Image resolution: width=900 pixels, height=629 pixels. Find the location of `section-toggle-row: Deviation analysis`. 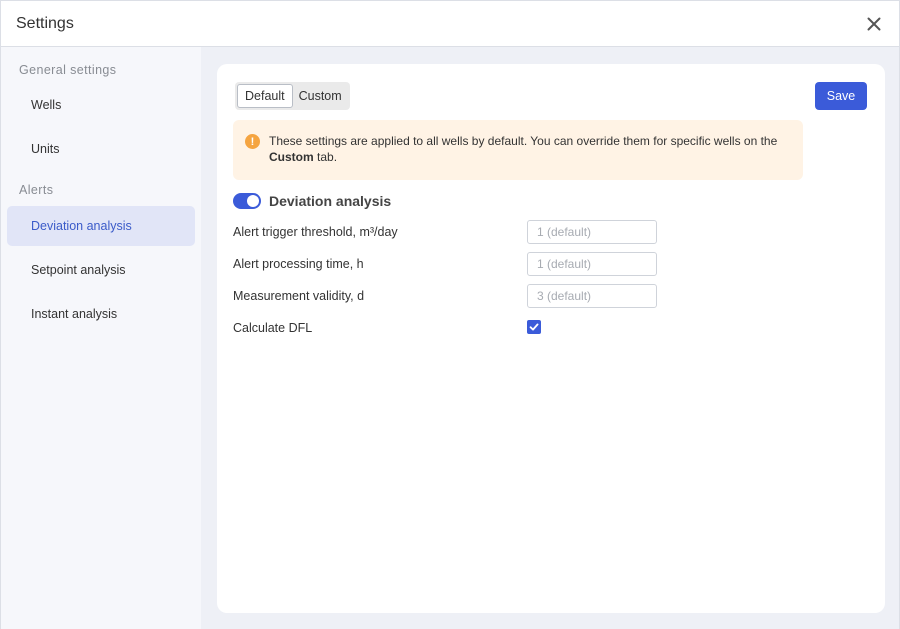

section-toggle-row: Deviation analysis is located at coordinates (312, 201).